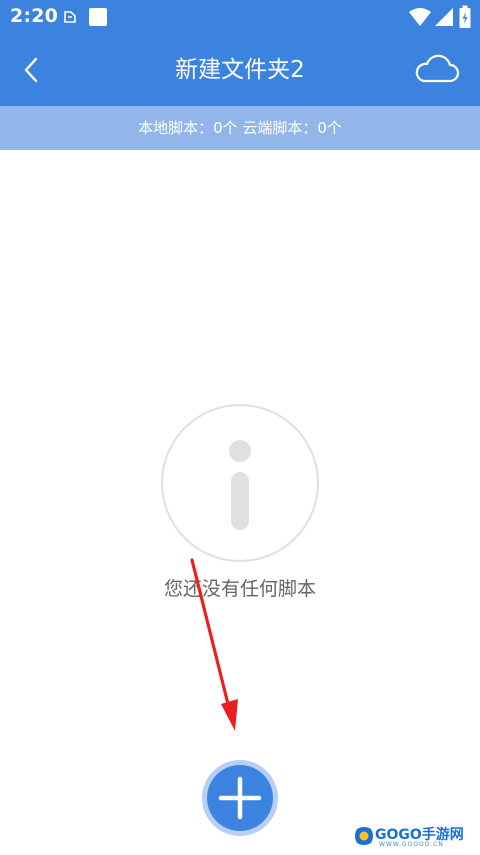 The width and height of the screenshot is (480, 855). I want to click on plus-icon, so click(240, 798).